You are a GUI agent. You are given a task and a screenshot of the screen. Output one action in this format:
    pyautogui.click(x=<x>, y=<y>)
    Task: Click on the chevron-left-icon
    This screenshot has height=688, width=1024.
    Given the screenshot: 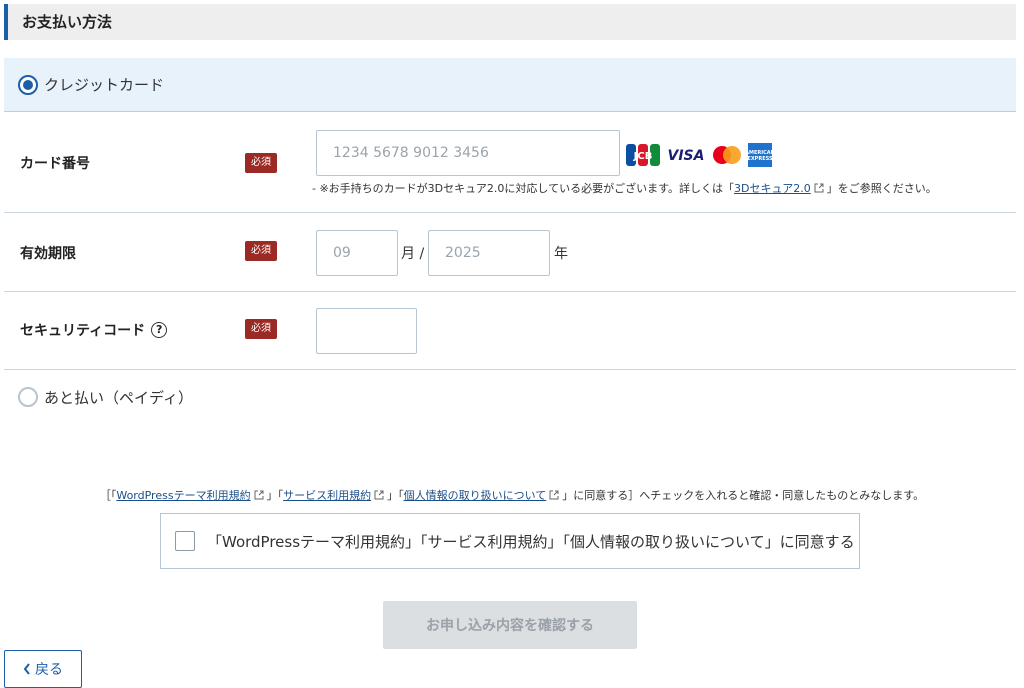 What is the action you would take?
    pyautogui.click(x=26, y=669)
    